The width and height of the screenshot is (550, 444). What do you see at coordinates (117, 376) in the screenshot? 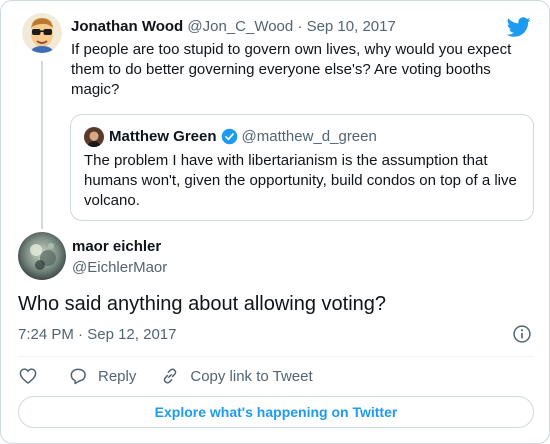
I see `reply-label: Reply` at bounding box center [117, 376].